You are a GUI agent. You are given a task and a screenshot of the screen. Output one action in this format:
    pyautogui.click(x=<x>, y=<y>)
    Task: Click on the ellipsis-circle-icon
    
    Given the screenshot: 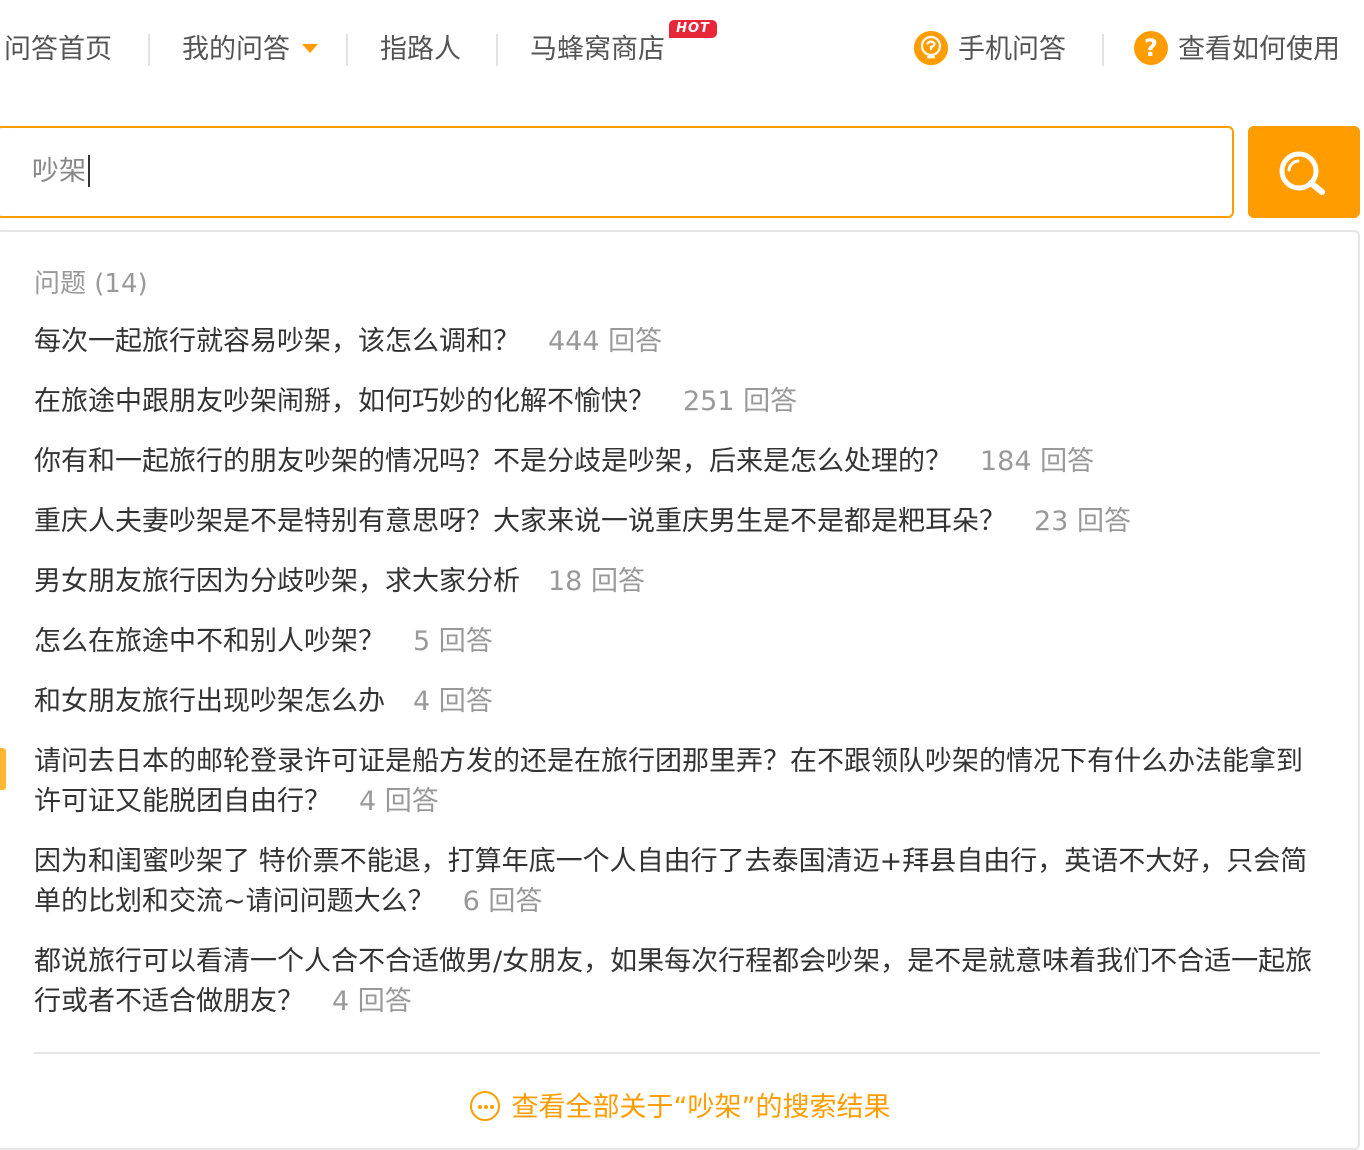 What is the action you would take?
    pyautogui.click(x=484, y=1105)
    